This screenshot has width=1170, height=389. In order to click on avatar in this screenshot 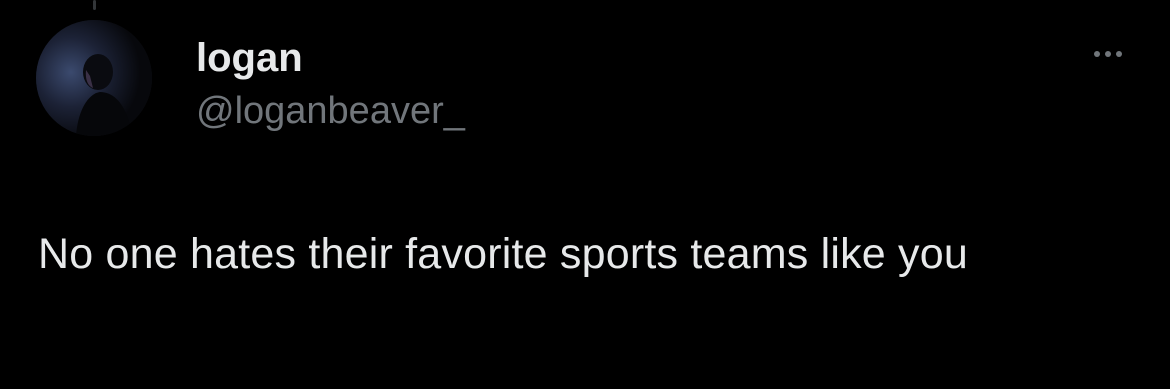, I will do `click(94, 78)`.